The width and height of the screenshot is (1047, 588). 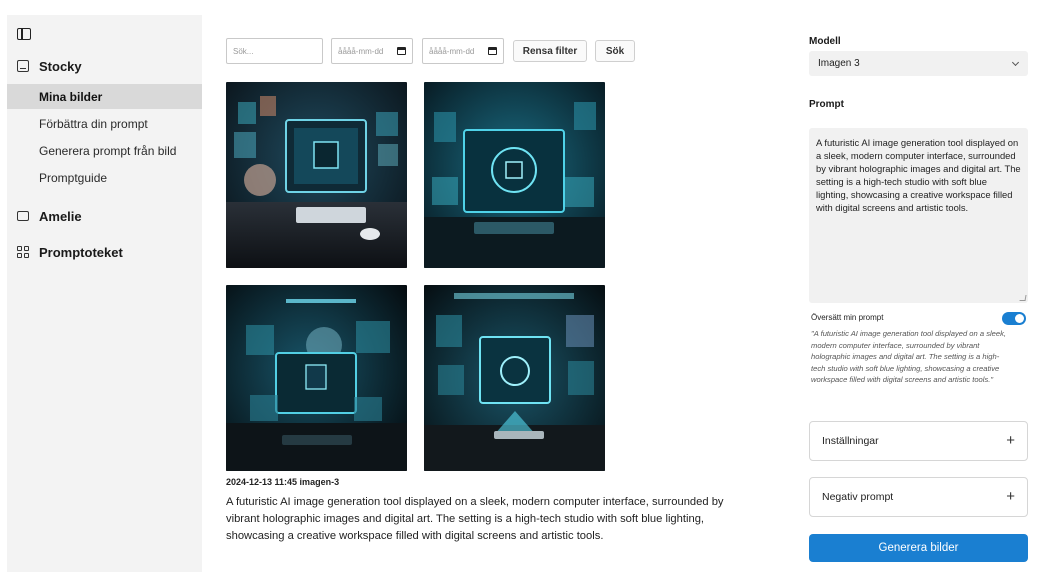 What do you see at coordinates (918, 63) in the screenshot?
I see `model-select: Imagen 3` at bounding box center [918, 63].